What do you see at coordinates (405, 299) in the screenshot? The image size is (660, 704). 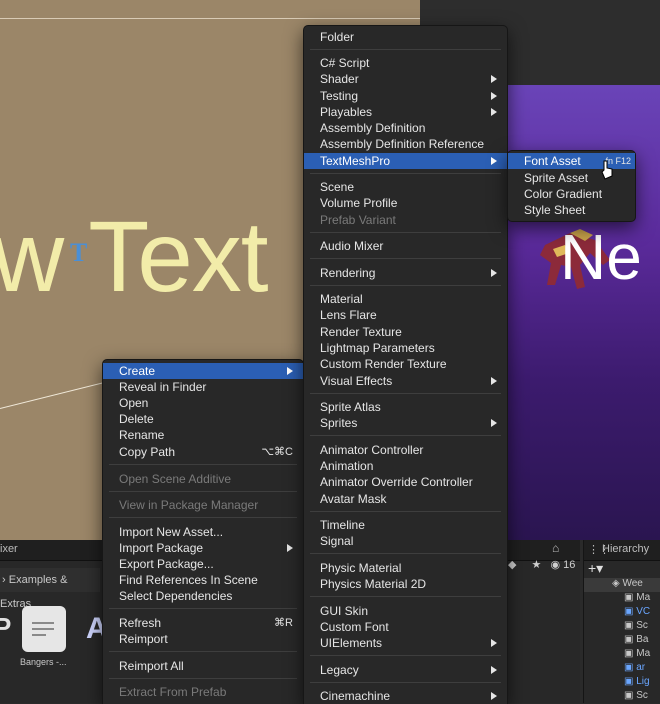 I see `menu-item-material: Material` at bounding box center [405, 299].